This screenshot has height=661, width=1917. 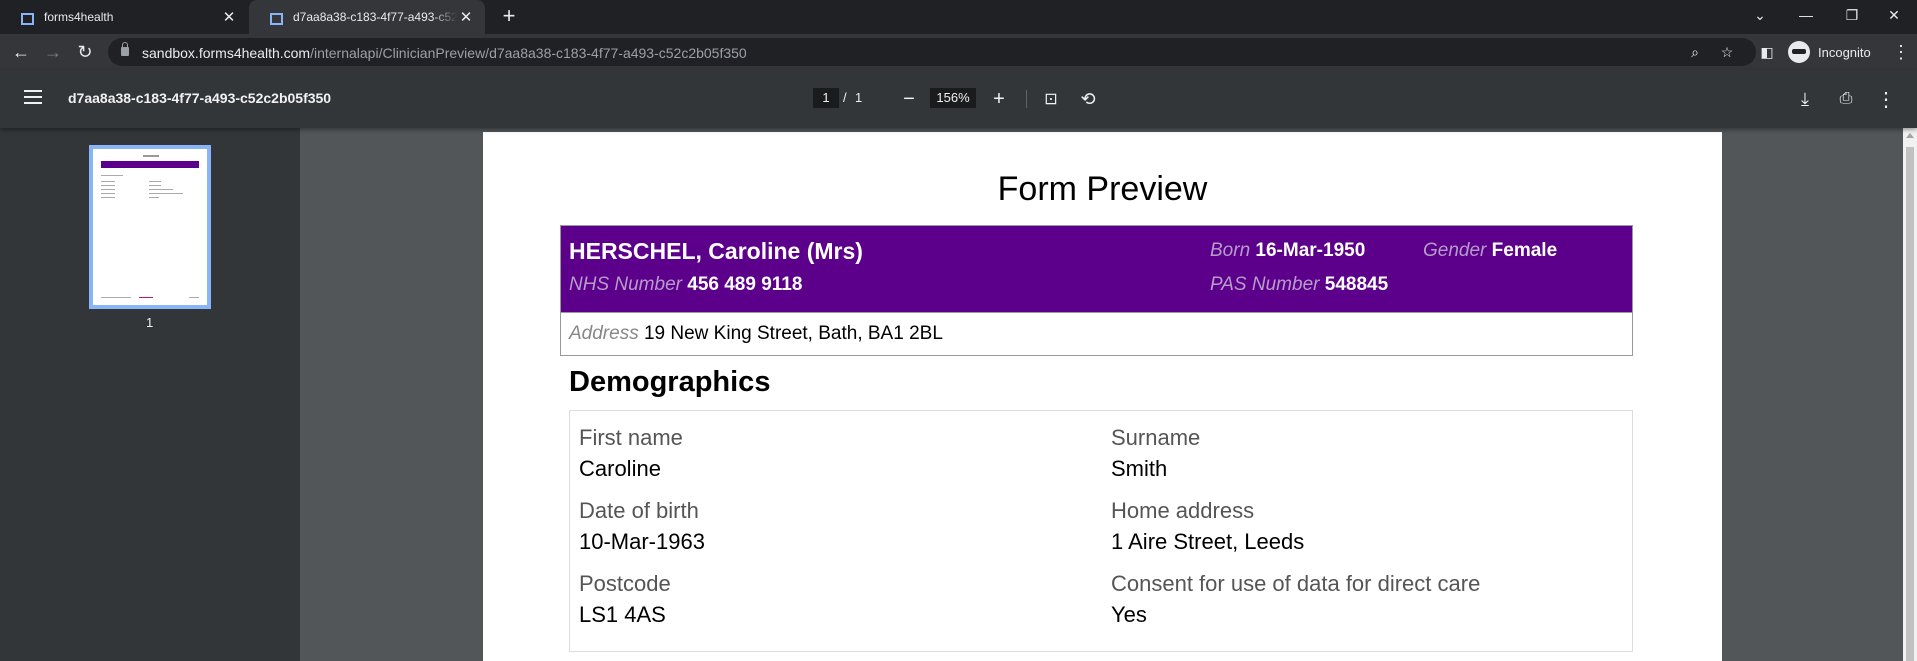 I want to click on incognito-icon, so click(x=1799, y=52).